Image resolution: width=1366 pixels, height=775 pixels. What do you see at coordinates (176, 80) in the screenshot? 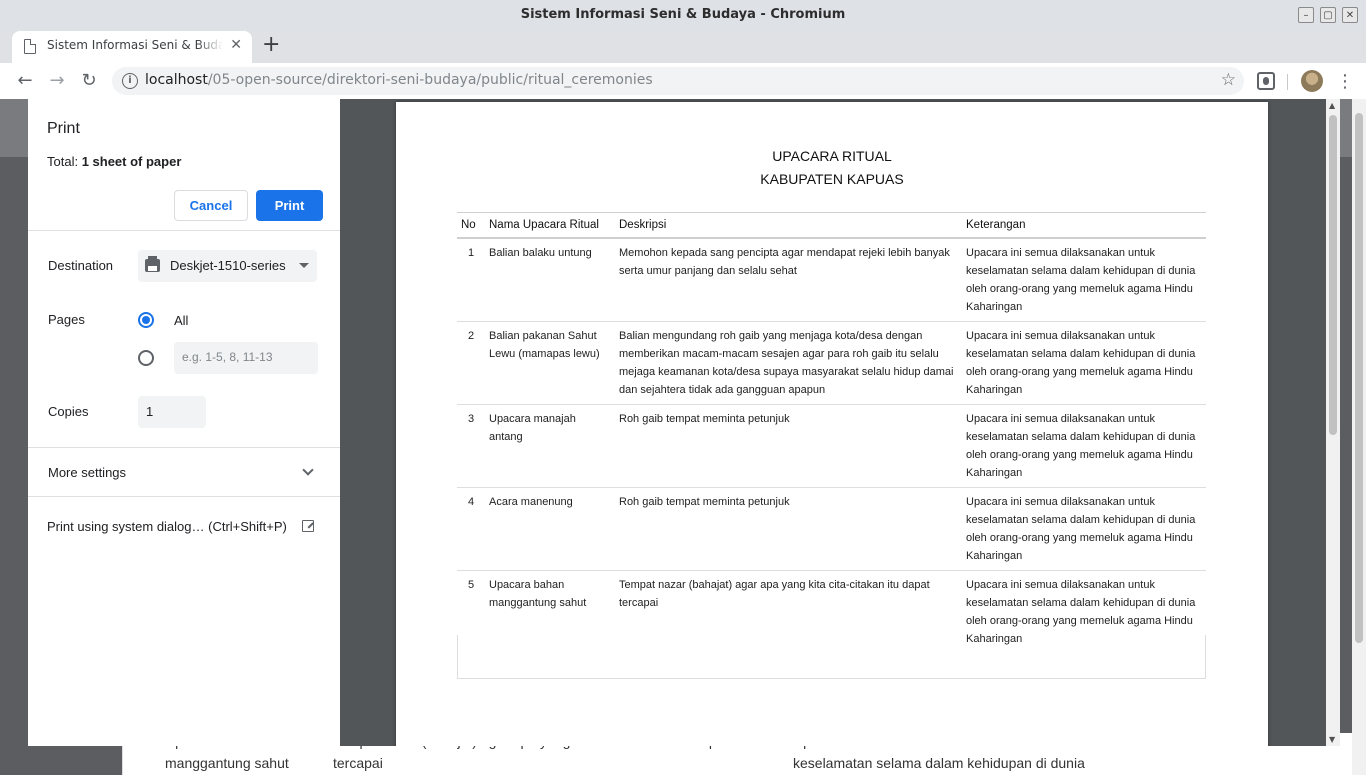
I see `url-host: localhost` at bounding box center [176, 80].